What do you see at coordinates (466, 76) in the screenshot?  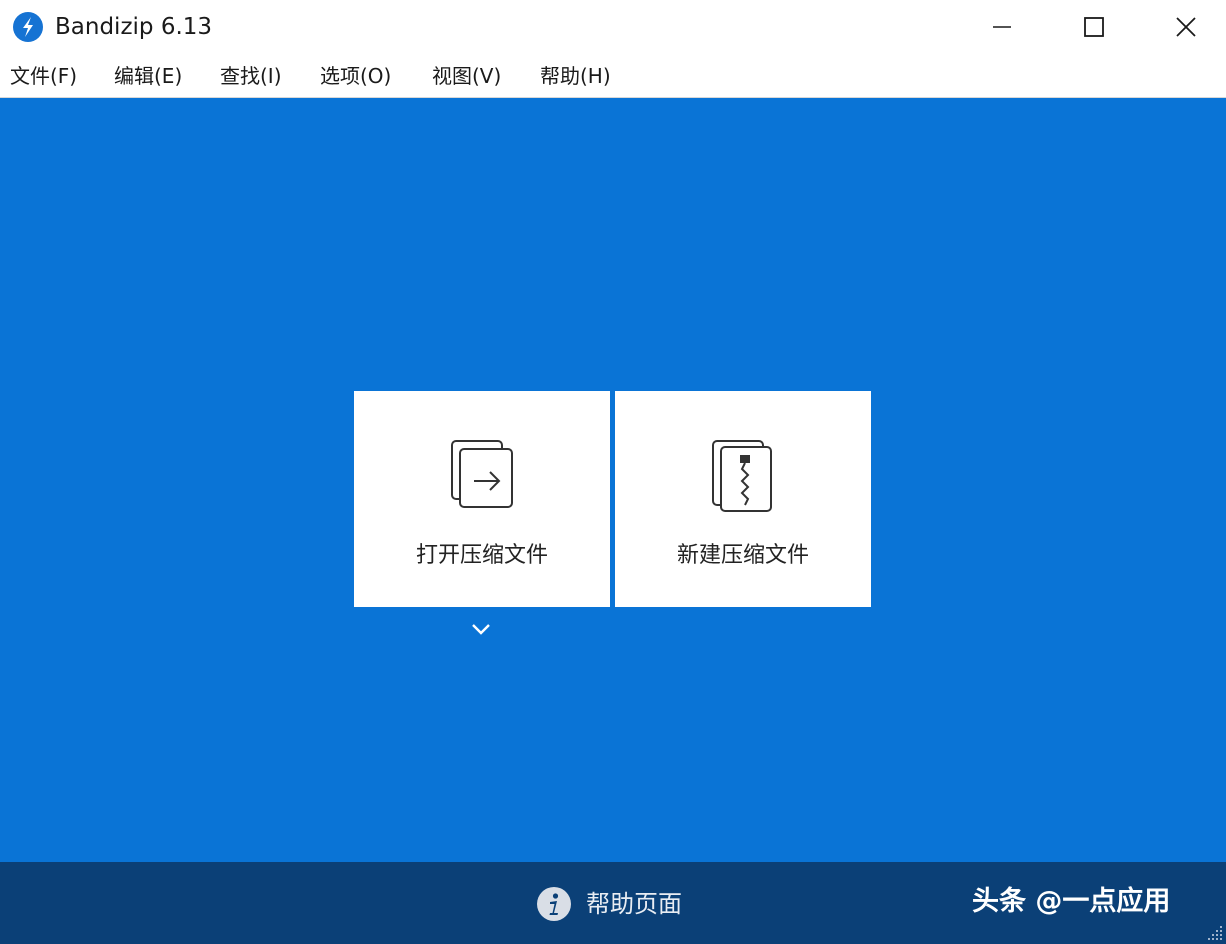 I see `menu-view: 视图(V)` at bounding box center [466, 76].